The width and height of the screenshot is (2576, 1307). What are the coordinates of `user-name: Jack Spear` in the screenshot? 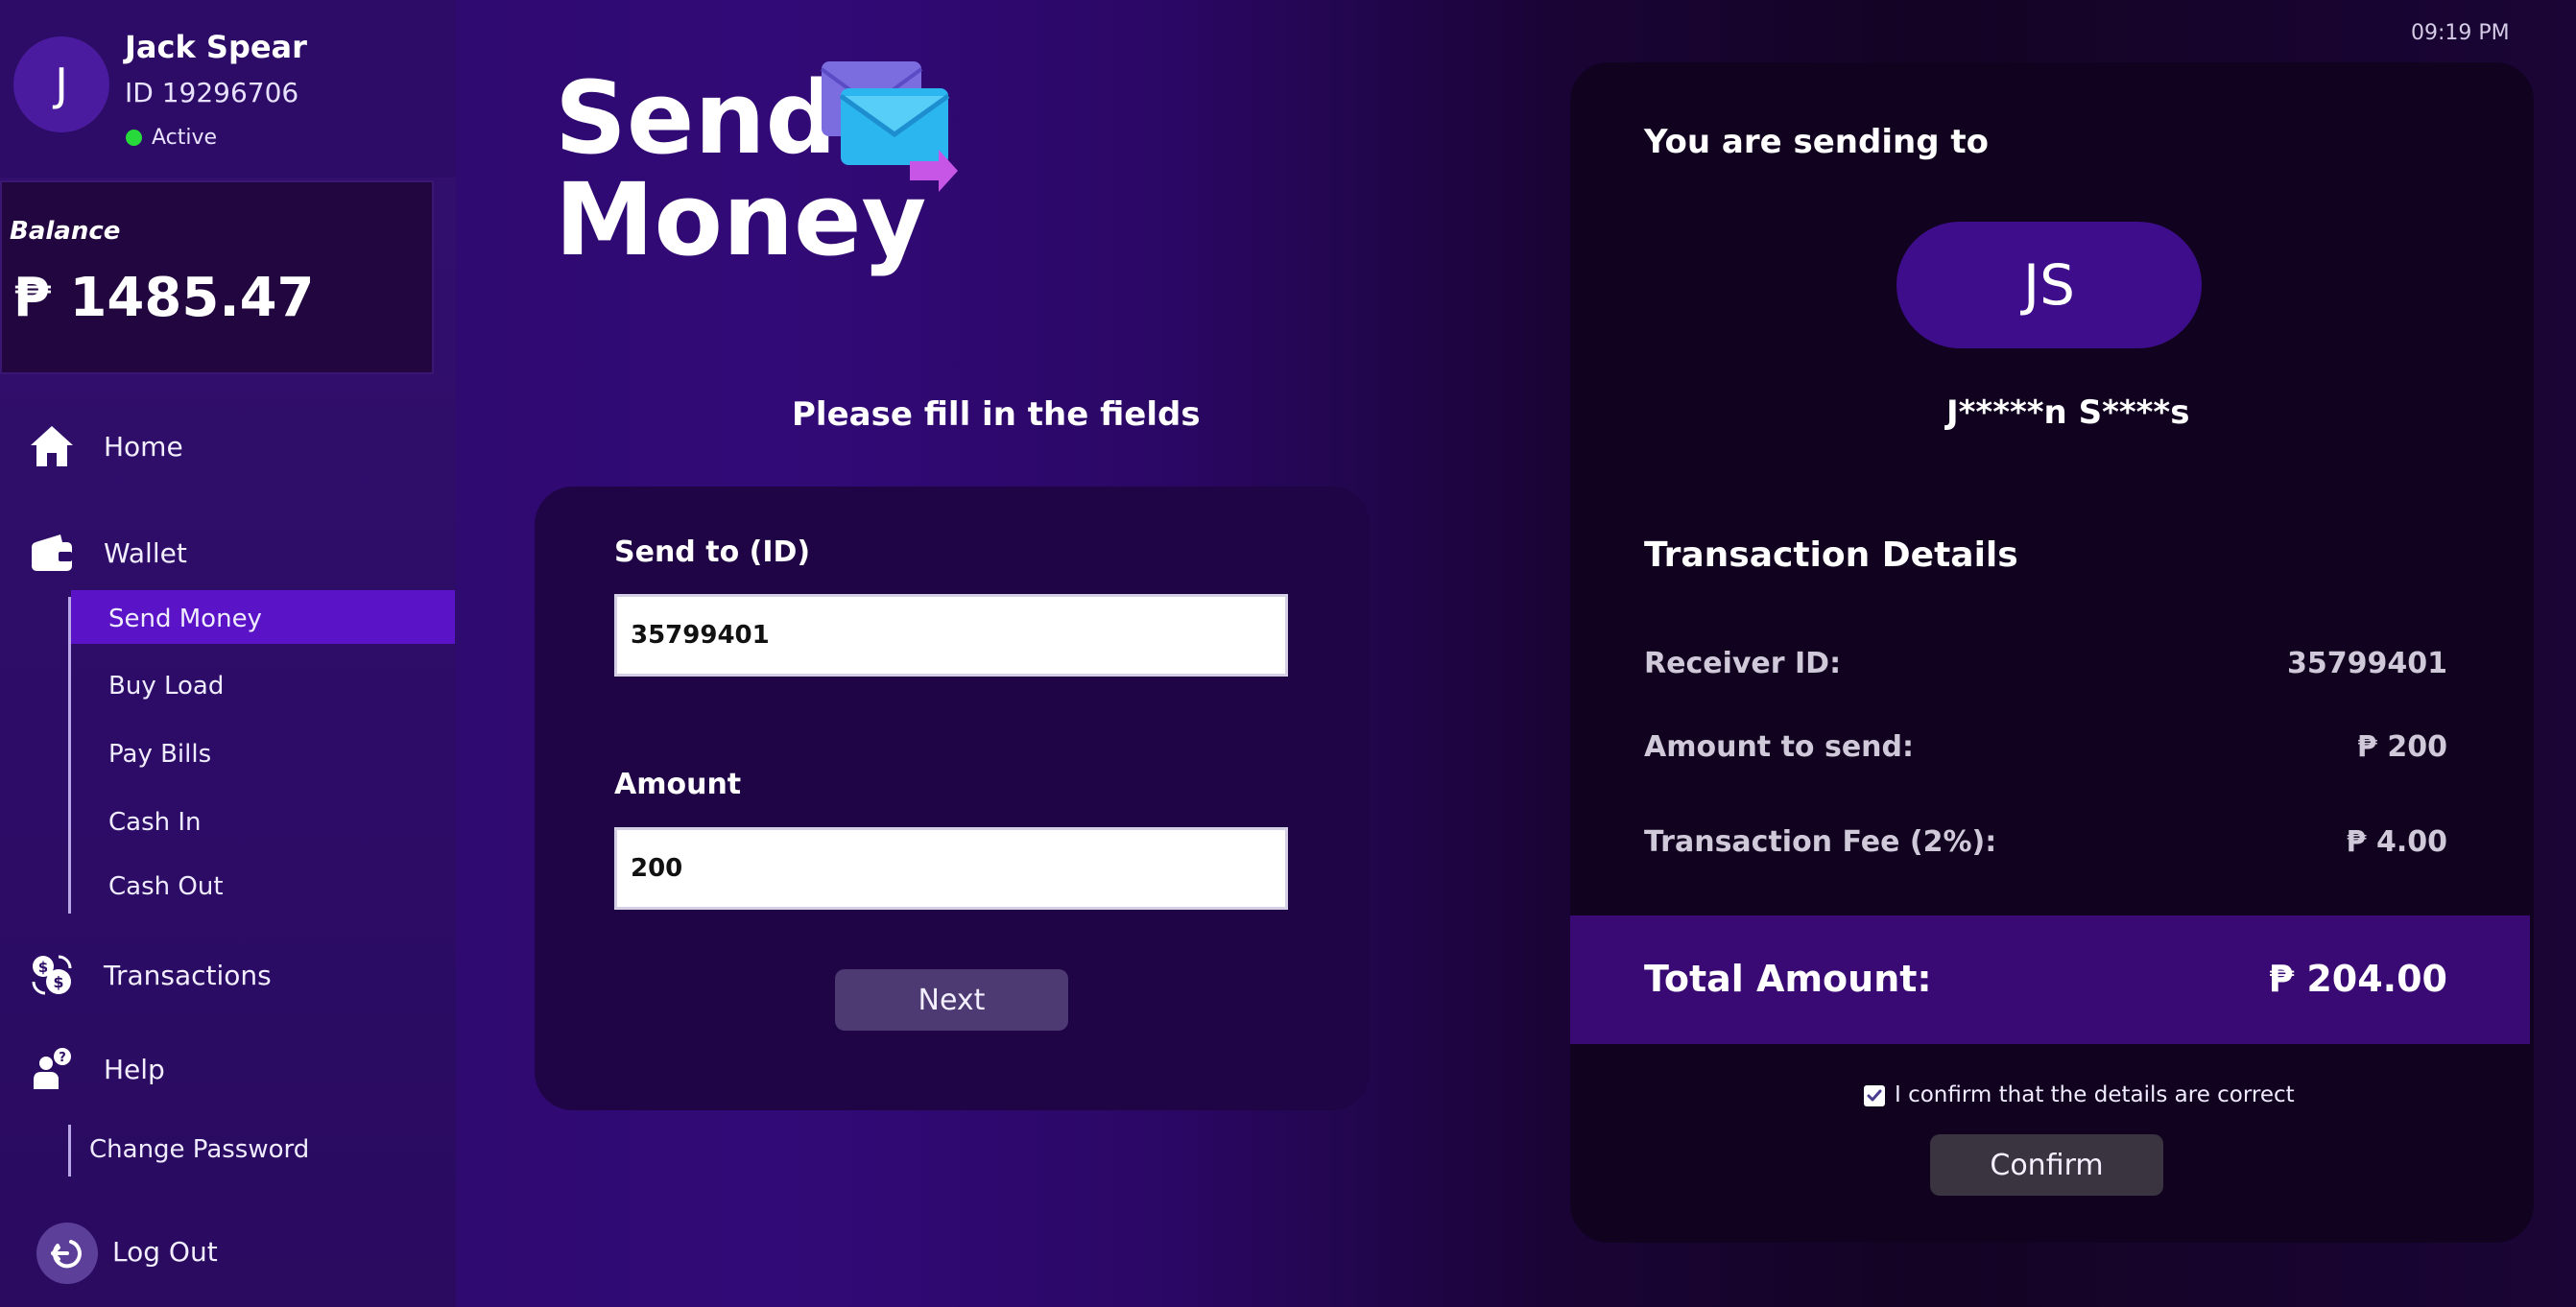 It's located at (216, 47).